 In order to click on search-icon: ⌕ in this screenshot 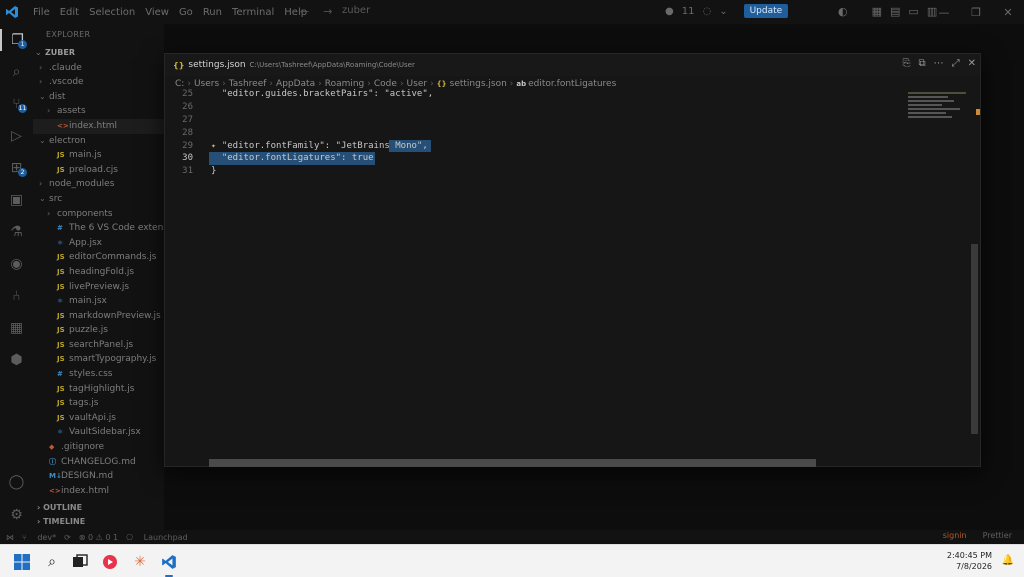, I will do `click(16, 72)`.